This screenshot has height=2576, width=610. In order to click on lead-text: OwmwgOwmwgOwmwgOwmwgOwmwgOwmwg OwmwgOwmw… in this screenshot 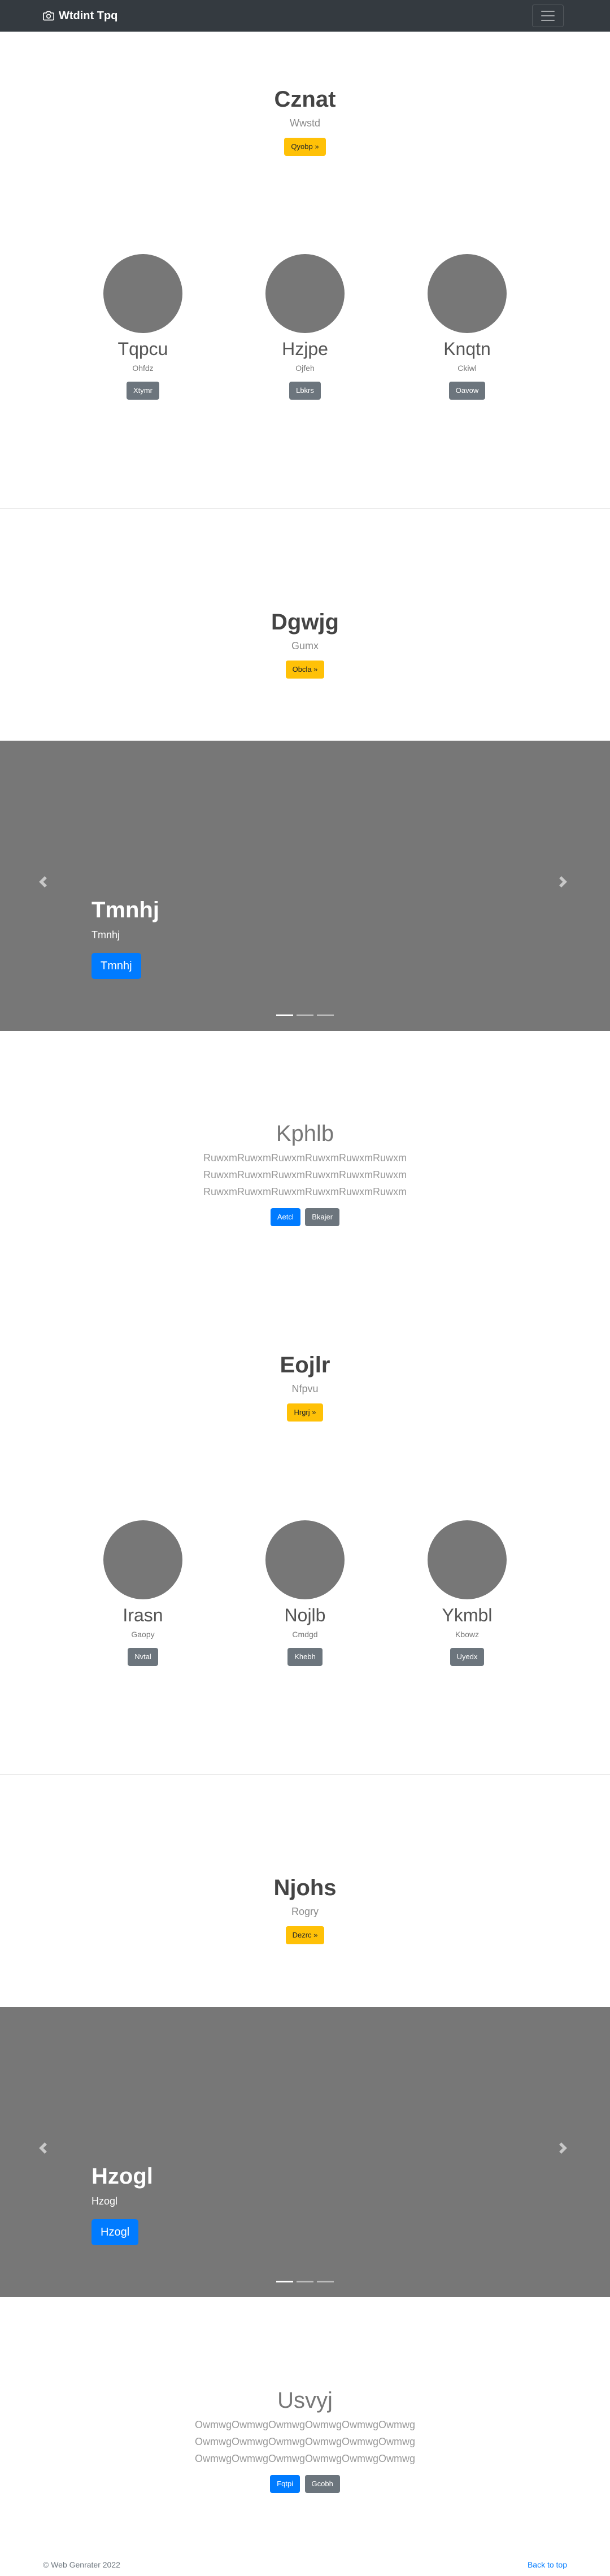, I will do `click(305, 2441)`.